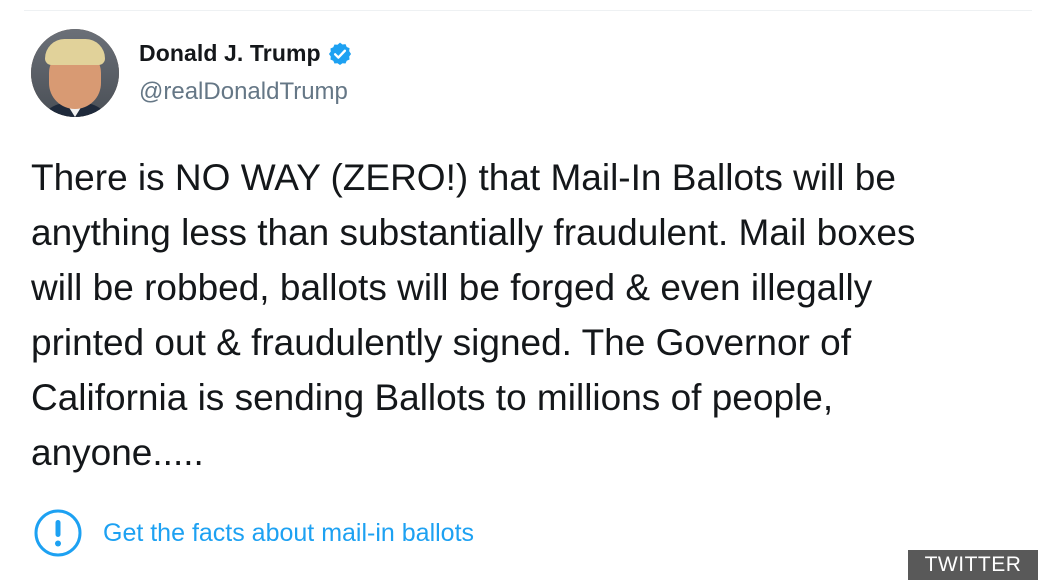 The image size is (1040, 580). I want to click on get-facts-link: Get the facts about mail-in ballots, so click(253, 533).